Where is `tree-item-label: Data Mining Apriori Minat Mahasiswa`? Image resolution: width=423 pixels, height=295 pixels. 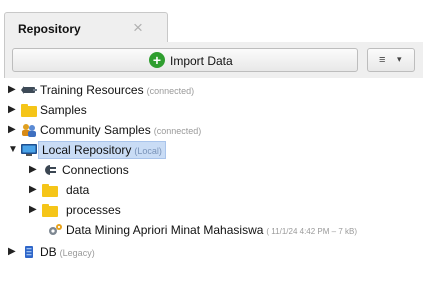 tree-item-label: Data Mining Apriori Minat Mahasiswa is located at coordinates (165, 230).